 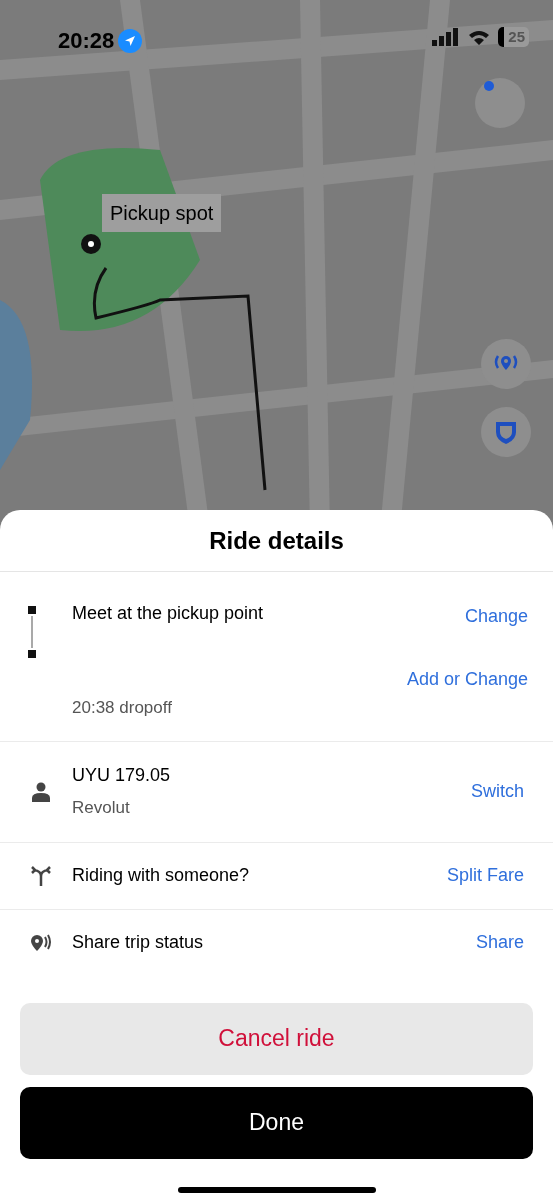 What do you see at coordinates (101, 808) in the screenshot?
I see `payment-method: Revolut` at bounding box center [101, 808].